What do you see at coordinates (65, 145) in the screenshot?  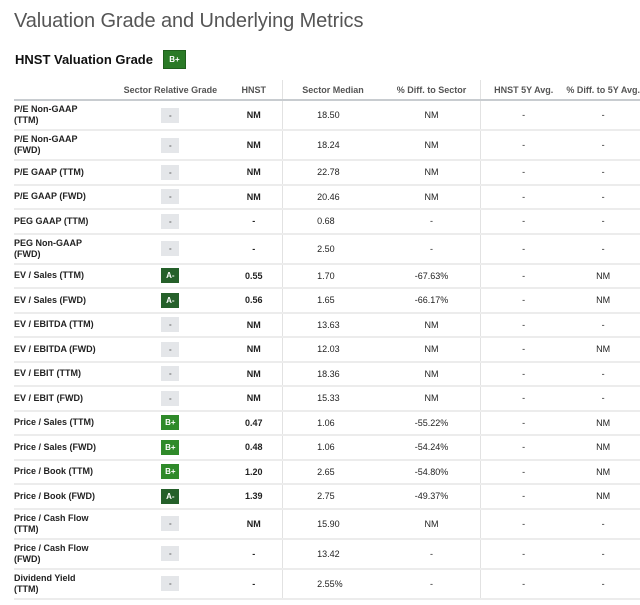 I see `metric-label: P/E Non-GAAP (FWD)` at bounding box center [65, 145].